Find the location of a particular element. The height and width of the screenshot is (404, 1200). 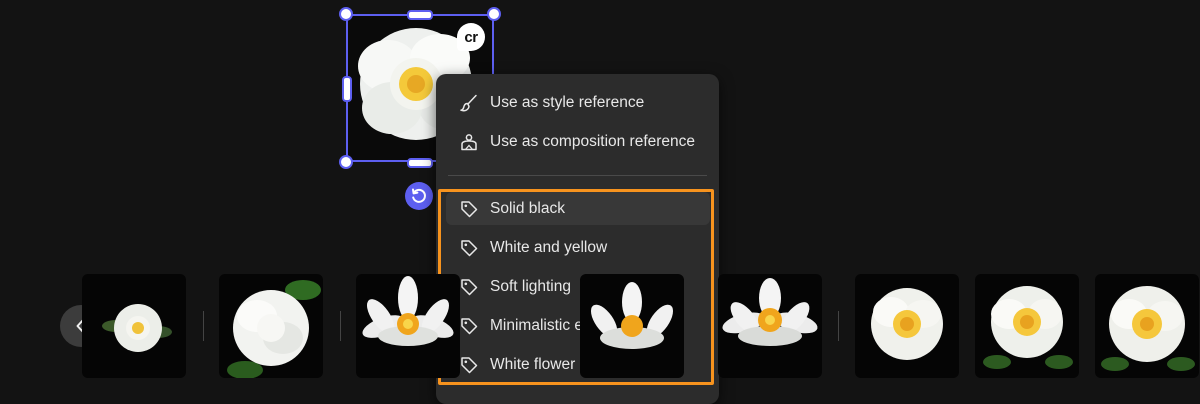

rotate-icon is located at coordinates (419, 196).